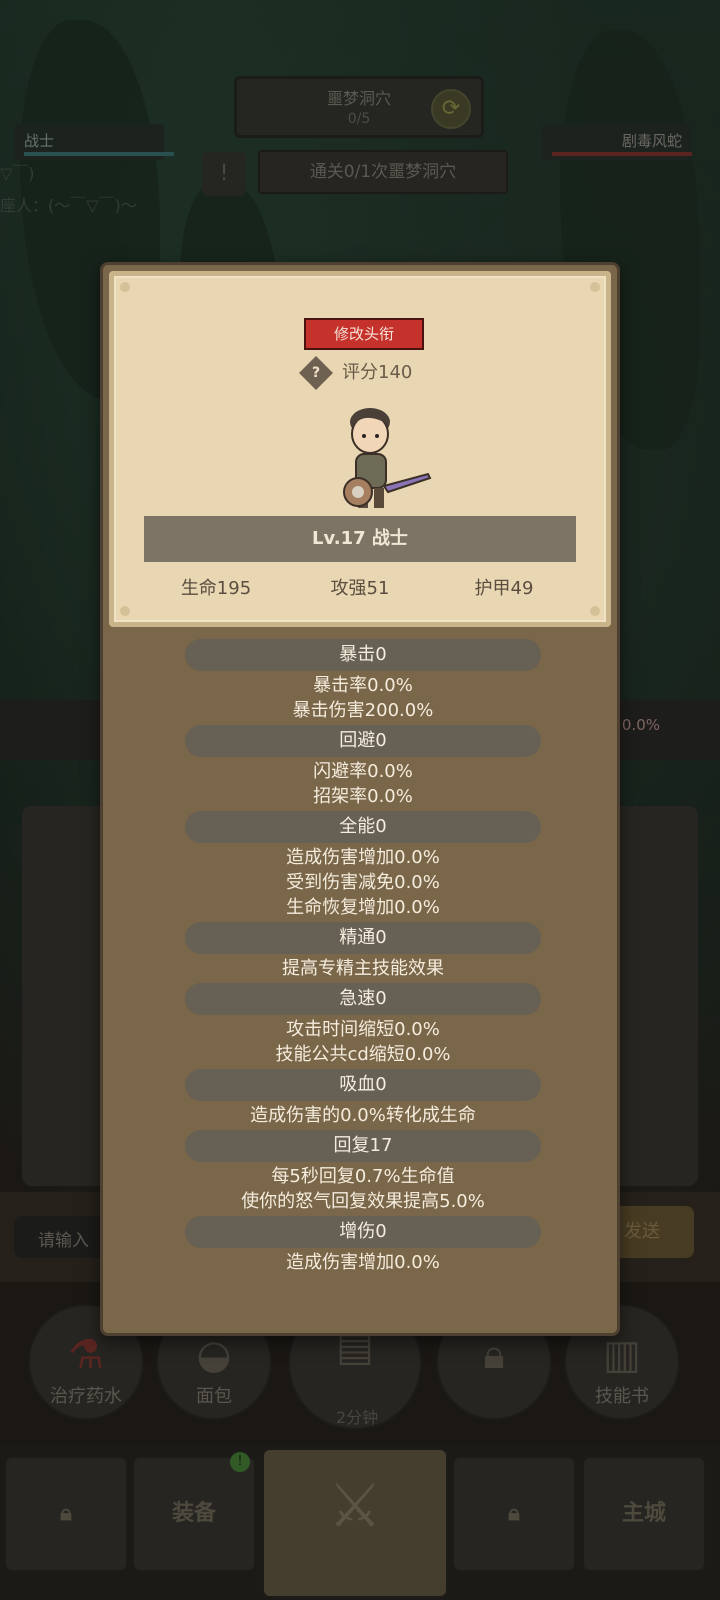 The height and width of the screenshot is (1600, 720). I want to click on stat-detail: 受到伤害减免0.0%, so click(363, 882).